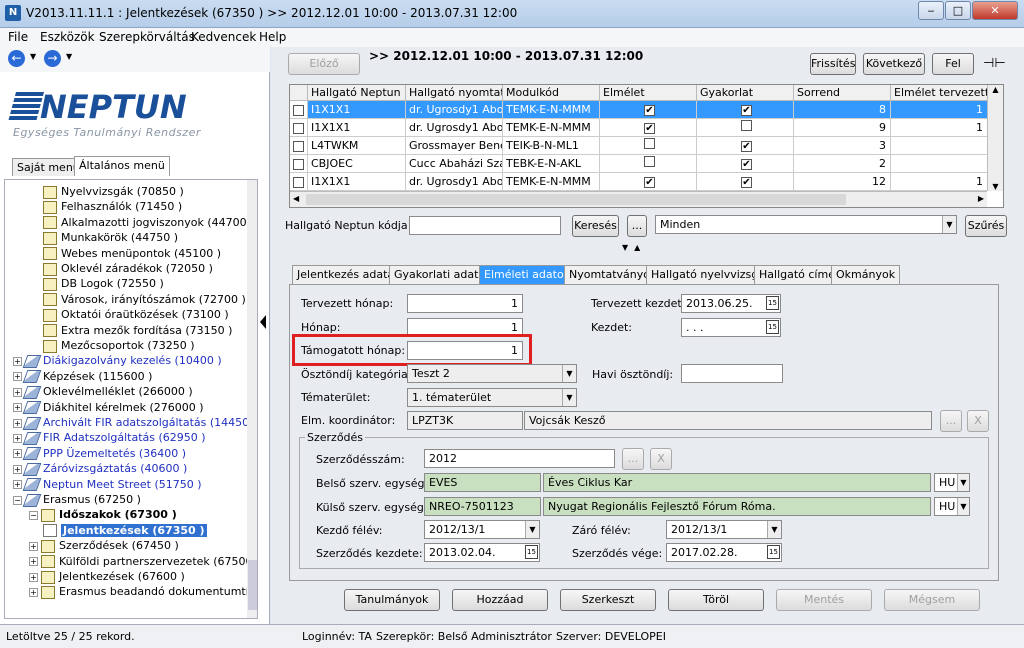 The height and width of the screenshot is (648, 1024). What do you see at coordinates (724, 529) in the screenshot?
I see `zaro-felev-select: 2012/13/1 ▼` at bounding box center [724, 529].